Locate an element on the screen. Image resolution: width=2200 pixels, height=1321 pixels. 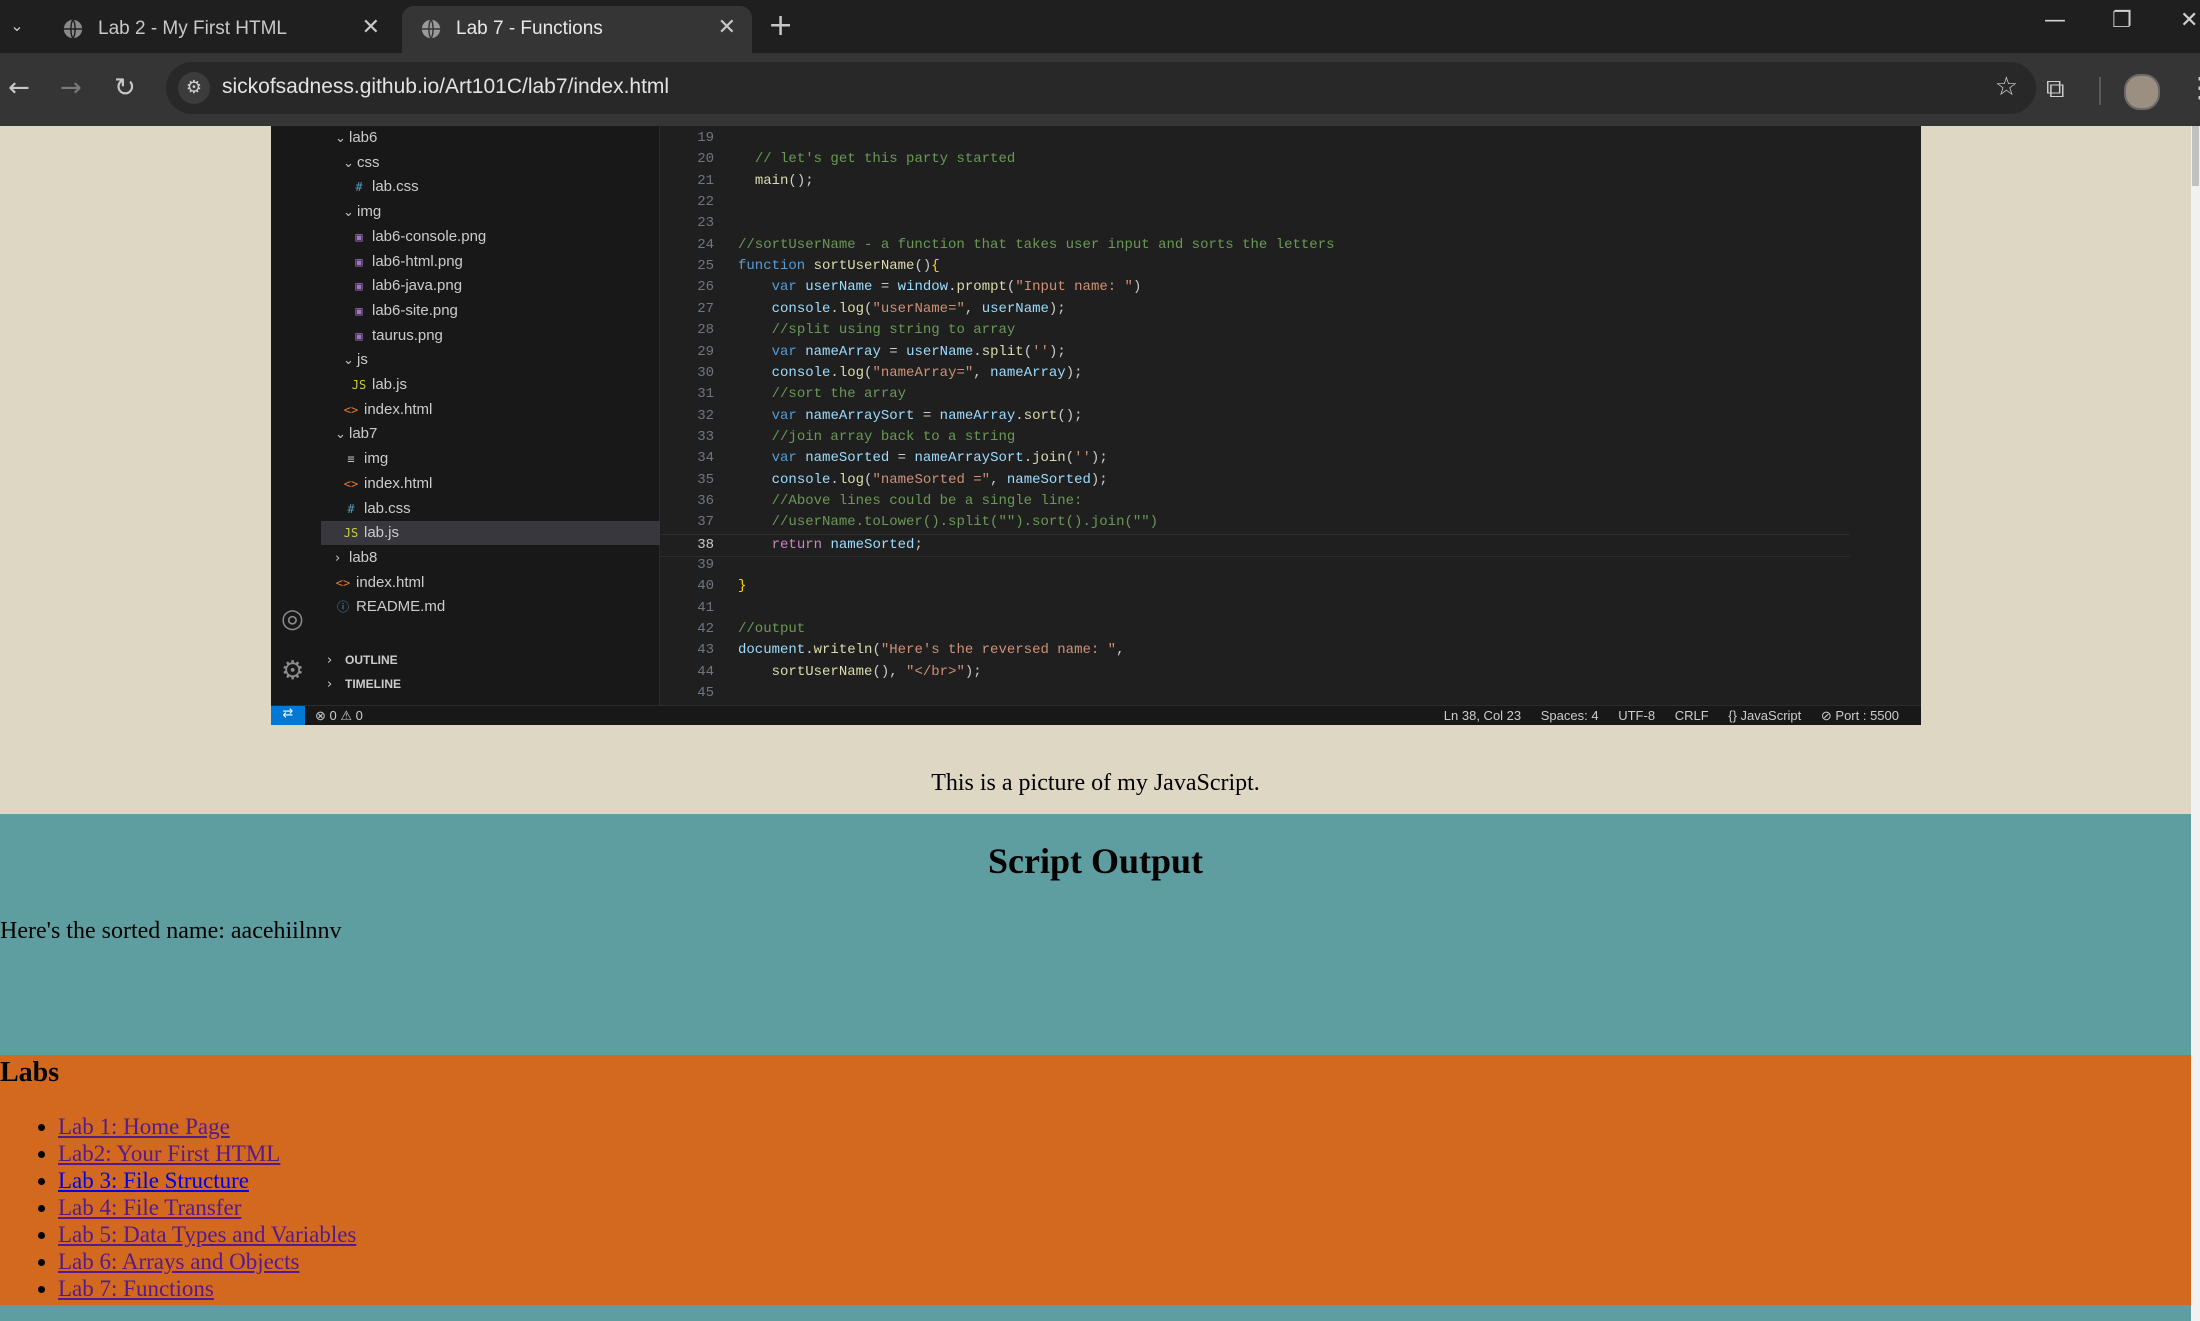
back-arrow-icon: ← is located at coordinates (19, 88).